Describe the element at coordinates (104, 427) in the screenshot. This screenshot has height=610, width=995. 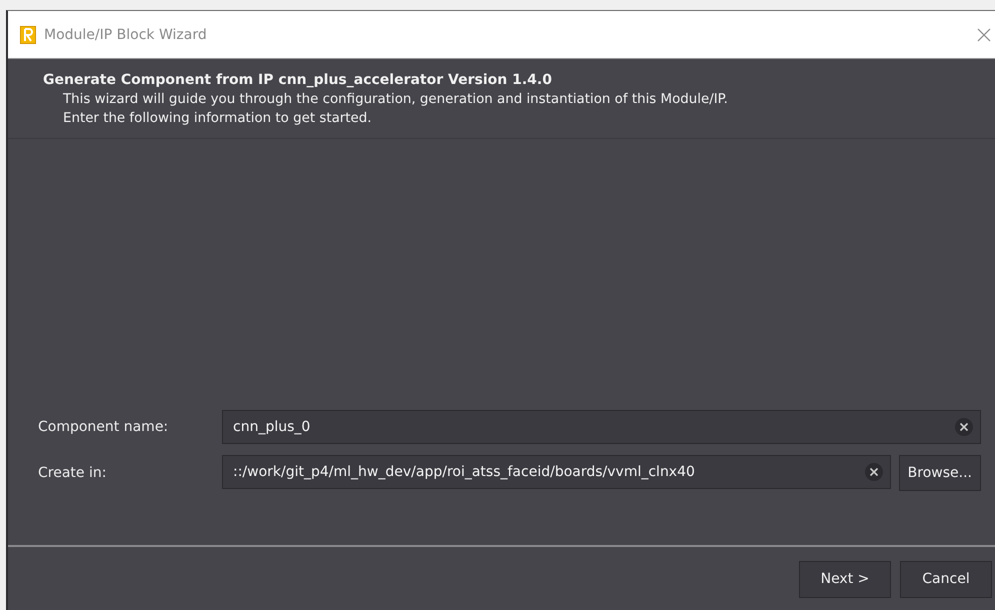
I see `field-label: Component name:` at that location.